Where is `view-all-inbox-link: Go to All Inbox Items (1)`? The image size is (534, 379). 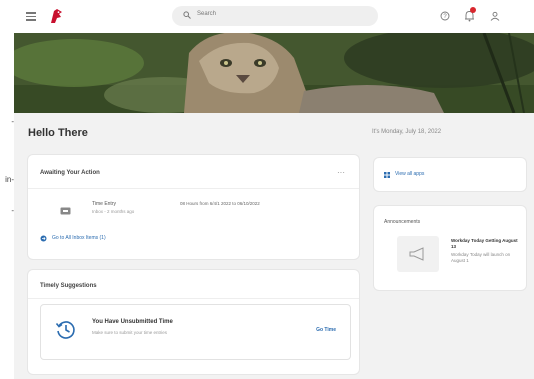
view-all-inbox-link: Go to All Inbox Items (1) is located at coordinates (79, 238).